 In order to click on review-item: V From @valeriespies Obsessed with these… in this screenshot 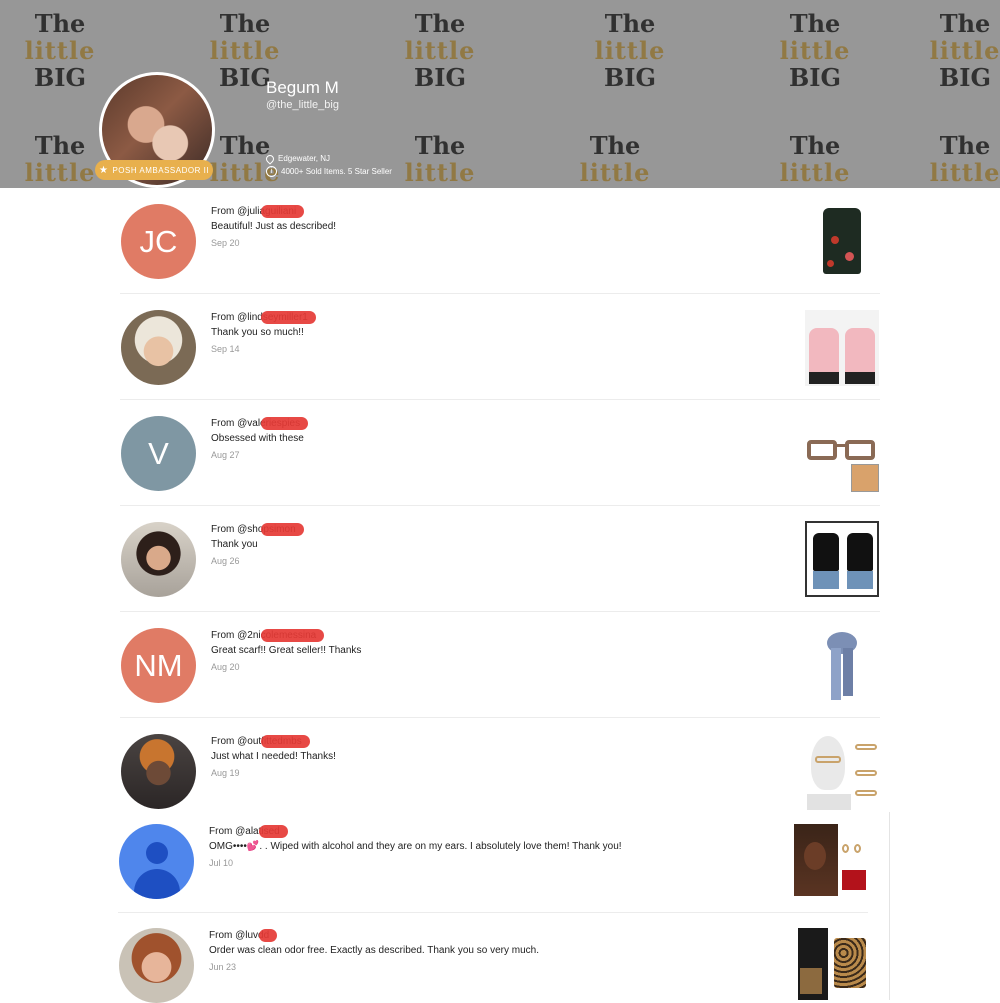, I will do `click(500, 453)`.